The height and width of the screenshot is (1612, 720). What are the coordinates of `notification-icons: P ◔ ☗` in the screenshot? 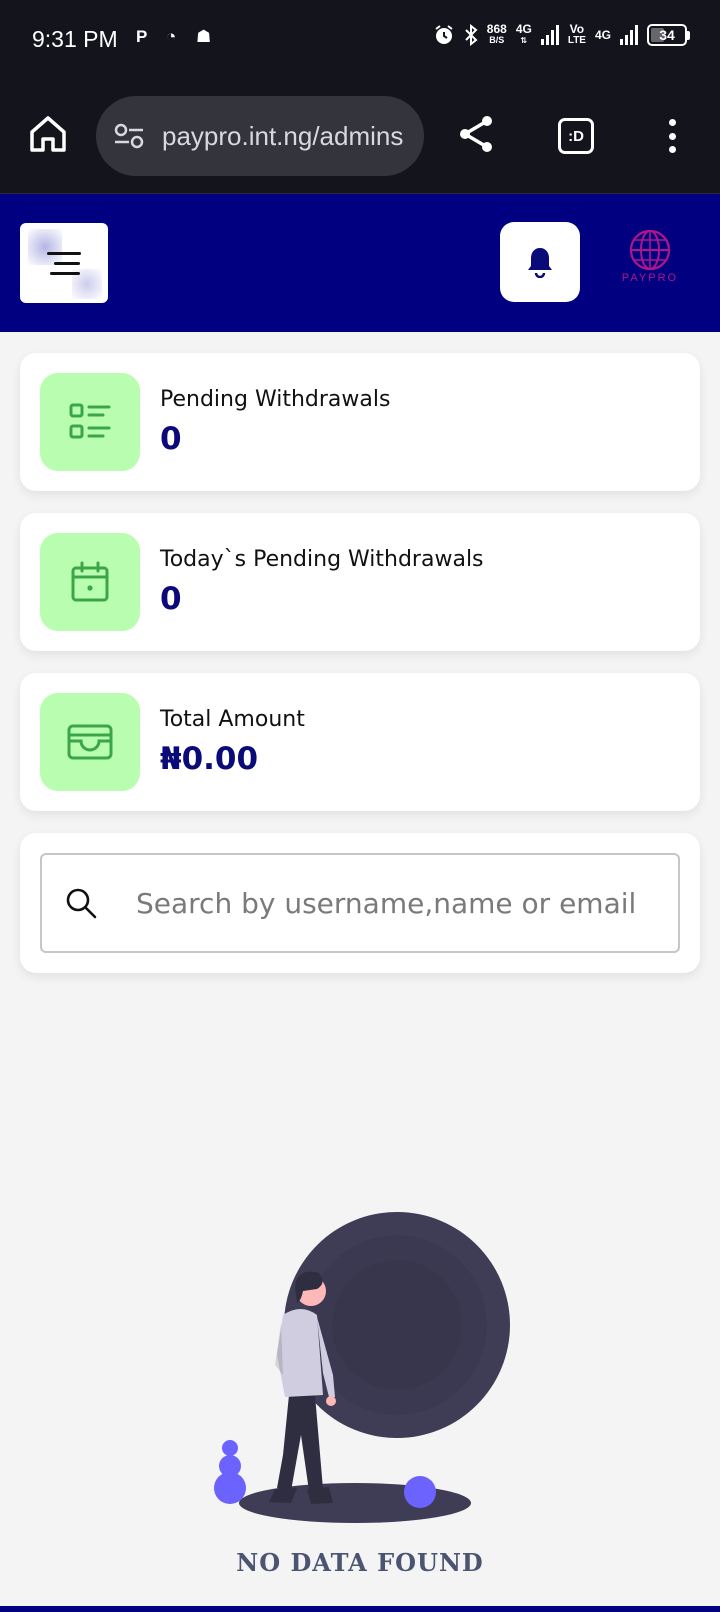 It's located at (175, 37).